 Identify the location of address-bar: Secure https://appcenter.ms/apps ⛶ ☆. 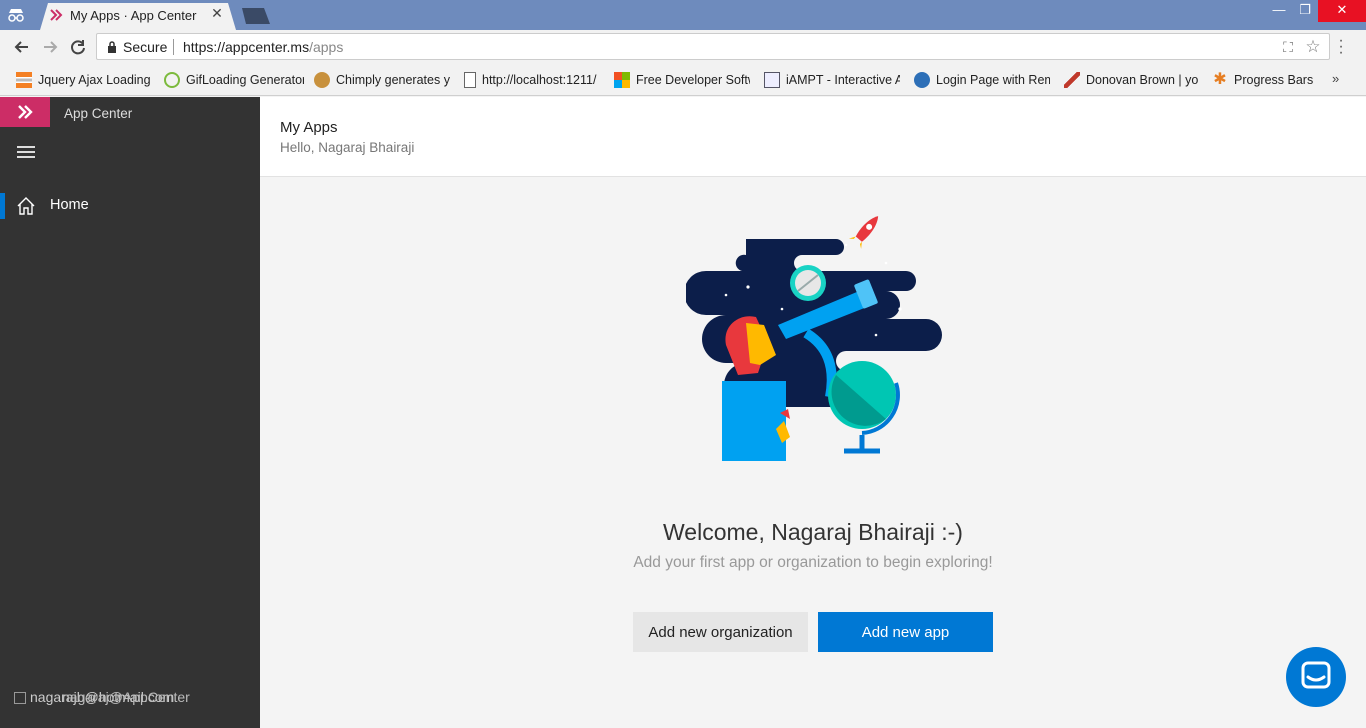
(713, 46).